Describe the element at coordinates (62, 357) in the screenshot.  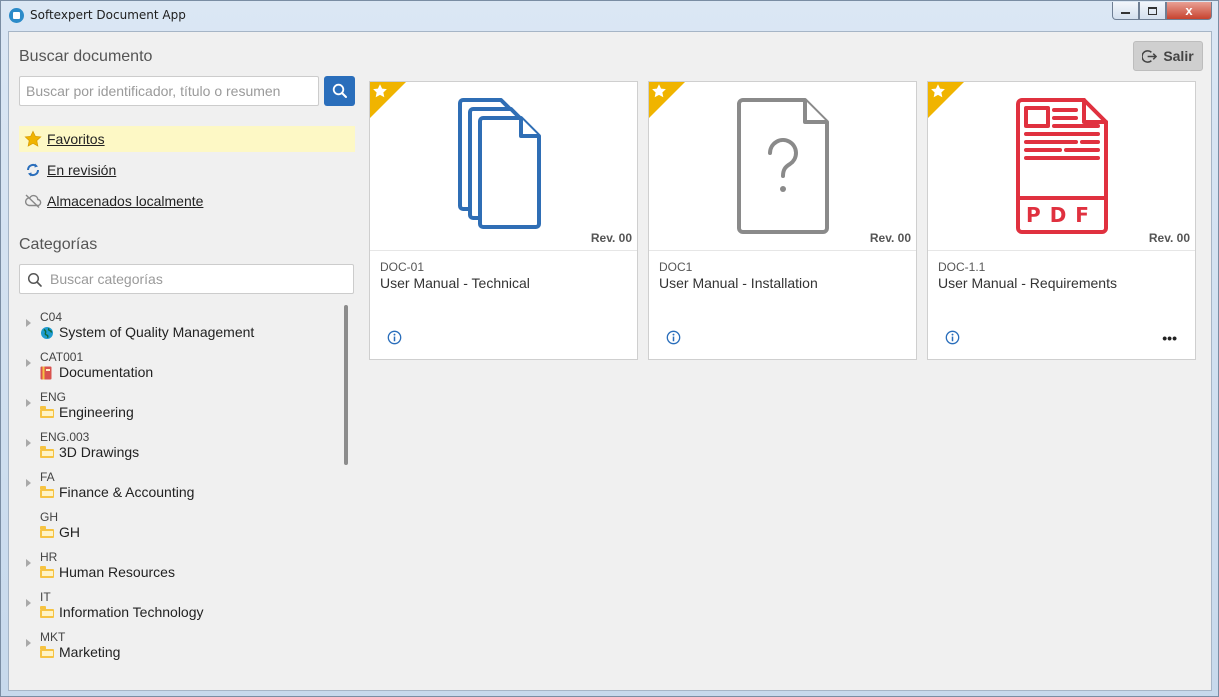
I see `category-code: CAT001` at that location.